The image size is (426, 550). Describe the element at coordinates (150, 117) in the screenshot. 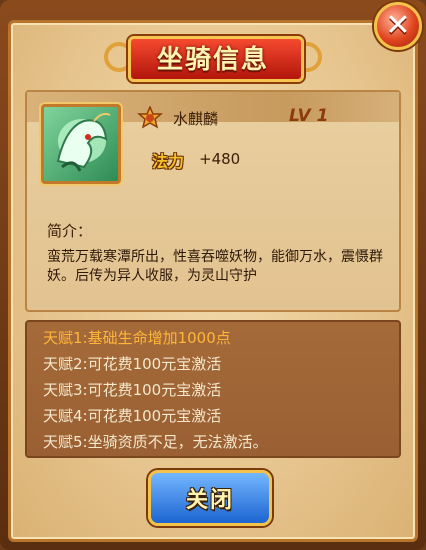

I see `rank-emblem-icon` at that location.